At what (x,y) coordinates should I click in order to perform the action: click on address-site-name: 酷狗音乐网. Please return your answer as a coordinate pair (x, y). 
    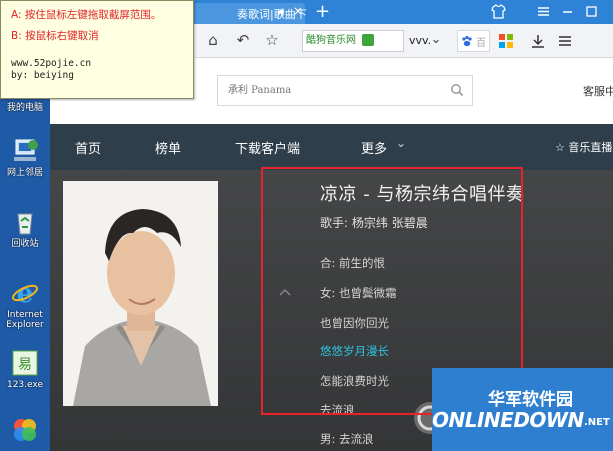
    Looking at the image, I should click on (331, 40).